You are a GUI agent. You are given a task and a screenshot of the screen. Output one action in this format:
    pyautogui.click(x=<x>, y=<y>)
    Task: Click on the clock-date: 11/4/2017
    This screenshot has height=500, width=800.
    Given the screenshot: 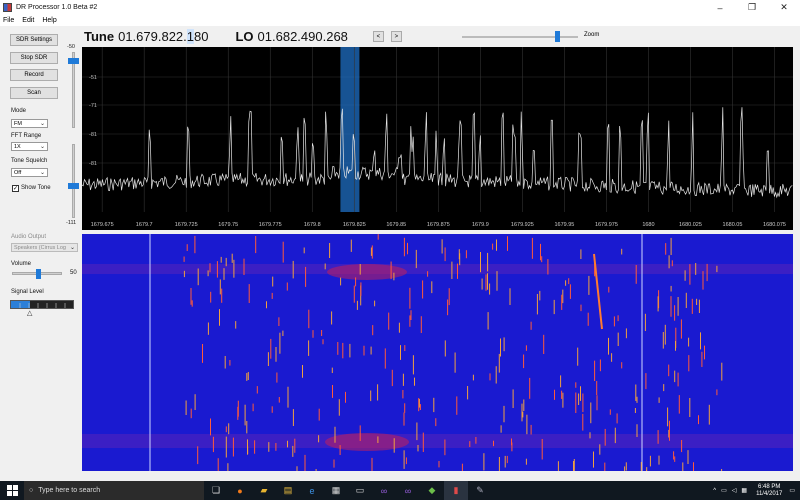 What is the action you would take?
    pyautogui.click(x=769, y=493)
    